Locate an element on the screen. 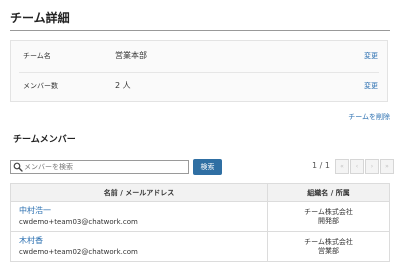 This screenshot has height=276, width=400. member-name-cell: 木村香 cwdemo+team02@chatwork.com is located at coordinates (139, 246).